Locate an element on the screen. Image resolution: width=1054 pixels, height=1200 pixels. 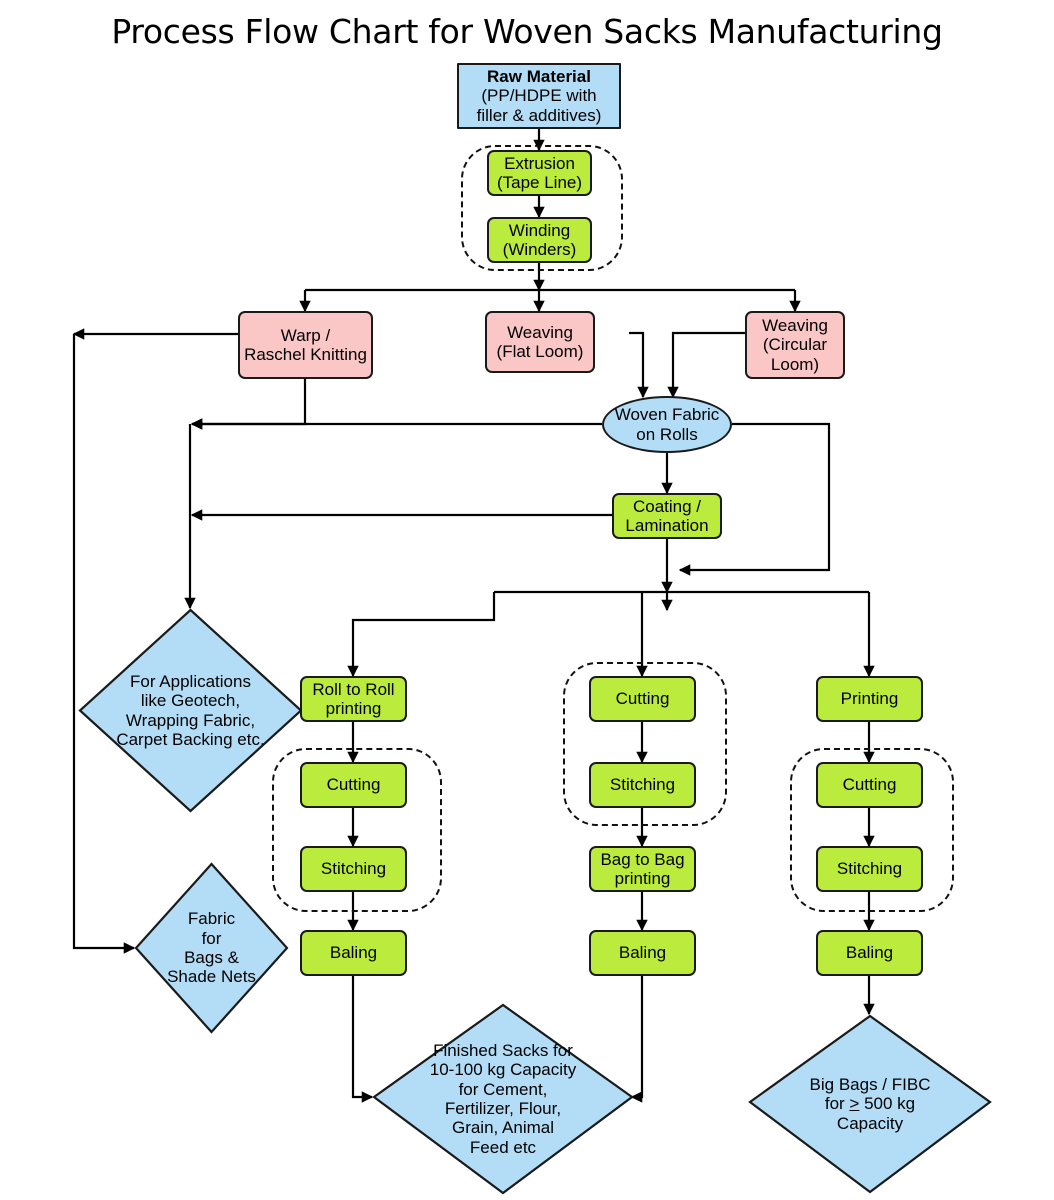
node-coating-lamination: Coating / Lamination is located at coordinates (667, 516).